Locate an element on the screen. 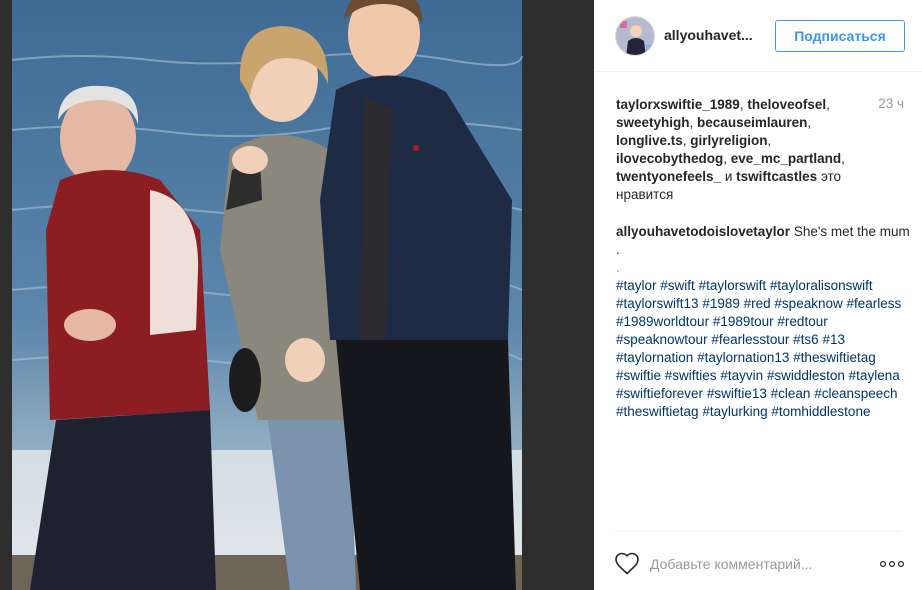  like-user: eve_mc_partland is located at coordinates (786, 158).